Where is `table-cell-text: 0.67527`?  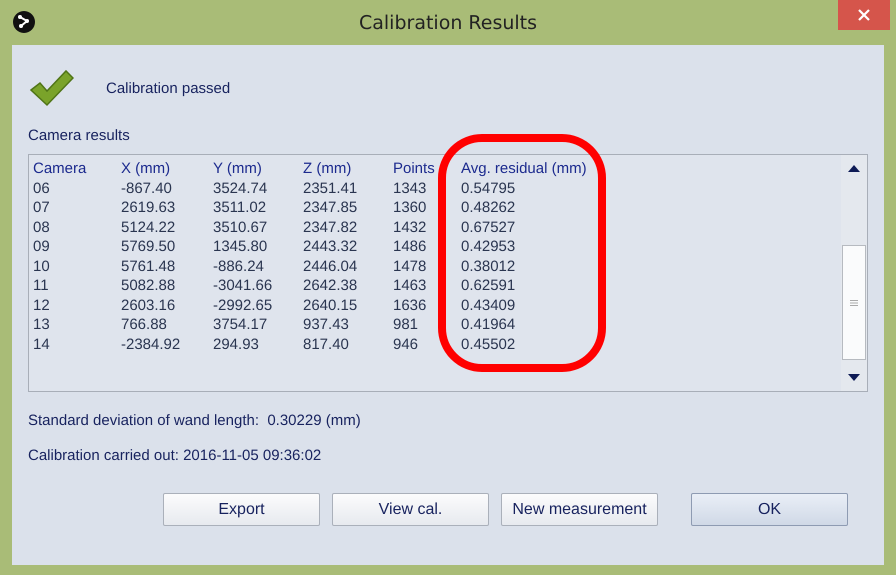 table-cell-text: 0.67527 is located at coordinates (488, 227).